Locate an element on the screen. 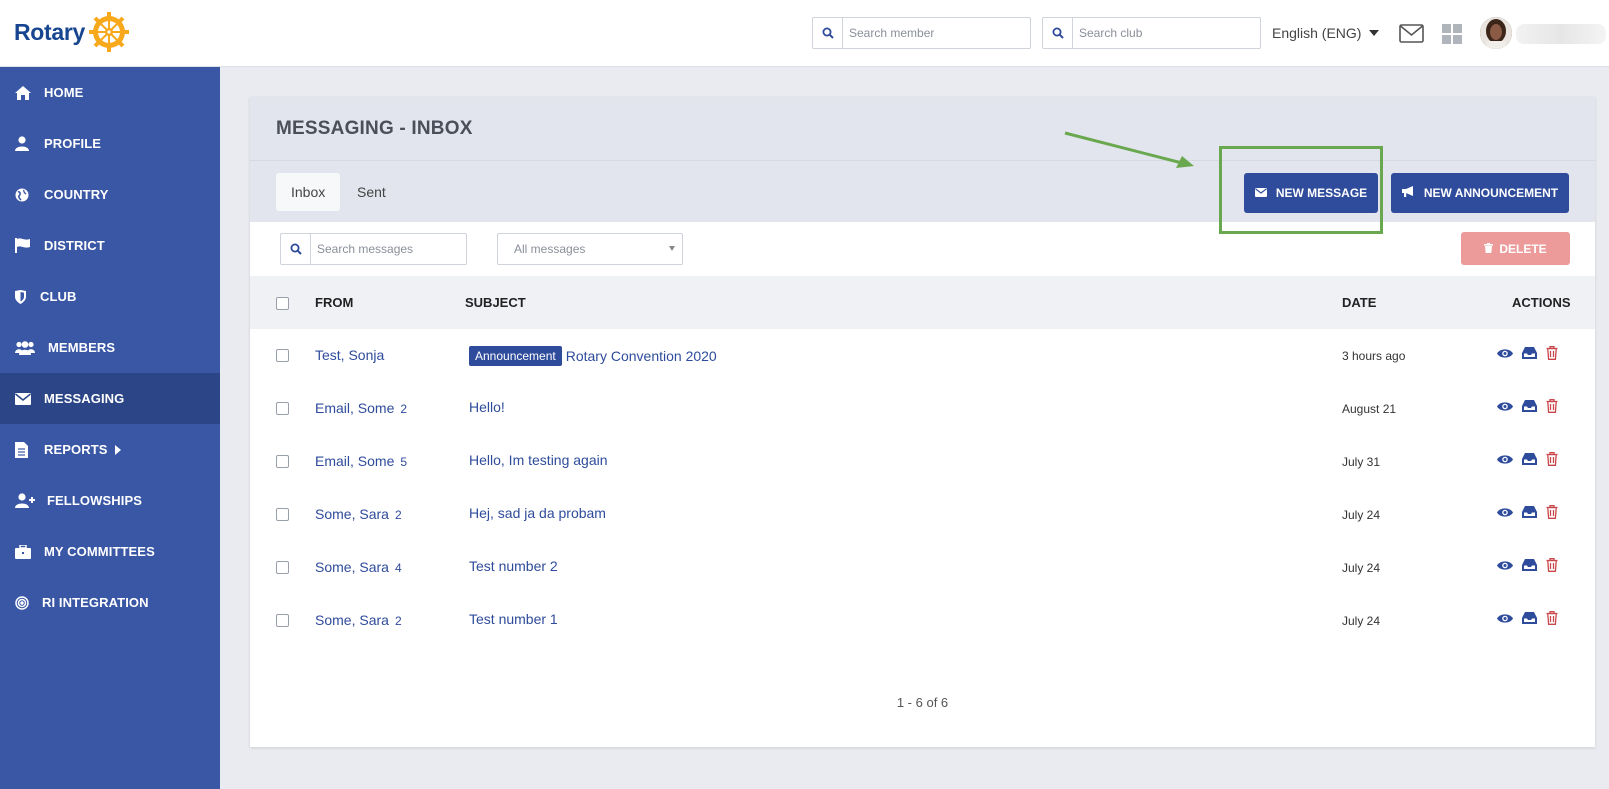  page-title: MESSAGING - INBOX is located at coordinates (374, 128).